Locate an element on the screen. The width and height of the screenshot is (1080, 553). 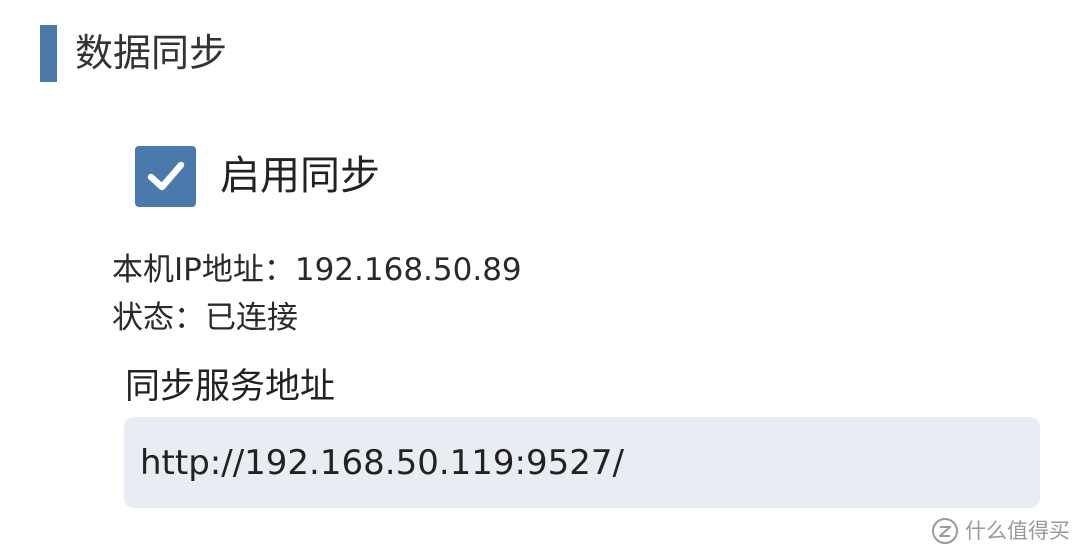
section-accent-bar is located at coordinates (48, 53).